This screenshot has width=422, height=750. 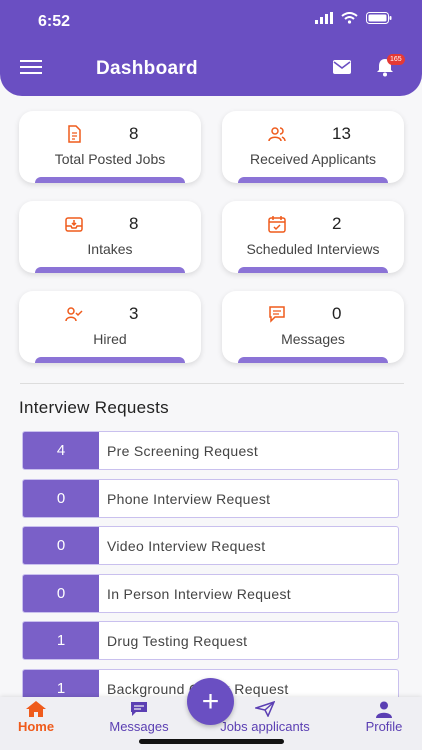 I want to click on request-row-pre-screening: 4 Pre Screening Request, so click(x=210, y=450).